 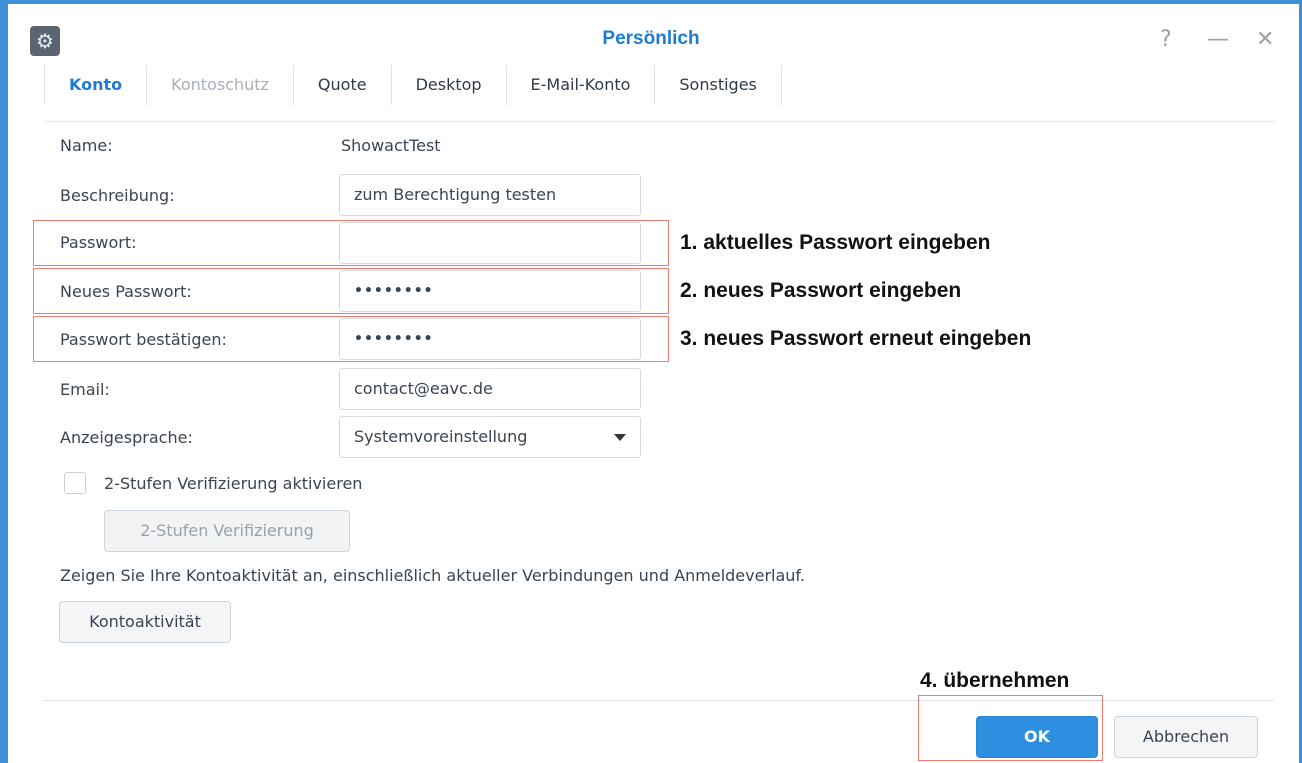 I want to click on step-1-annotation: 1. aktuelles Passwort eingeben, so click(x=835, y=242).